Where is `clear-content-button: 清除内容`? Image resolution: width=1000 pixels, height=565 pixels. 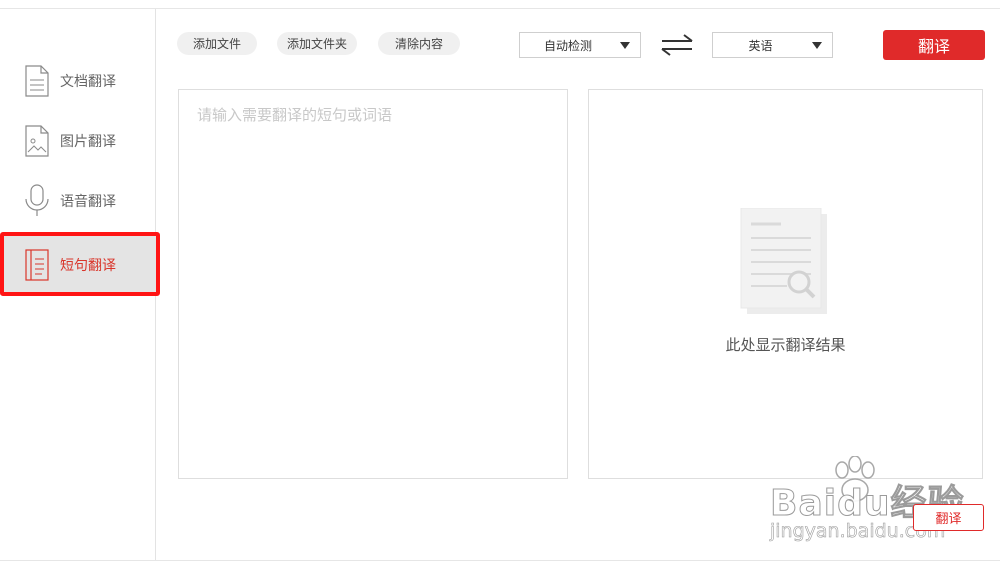
clear-content-button: 清除内容 is located at coordinates (419, 43).